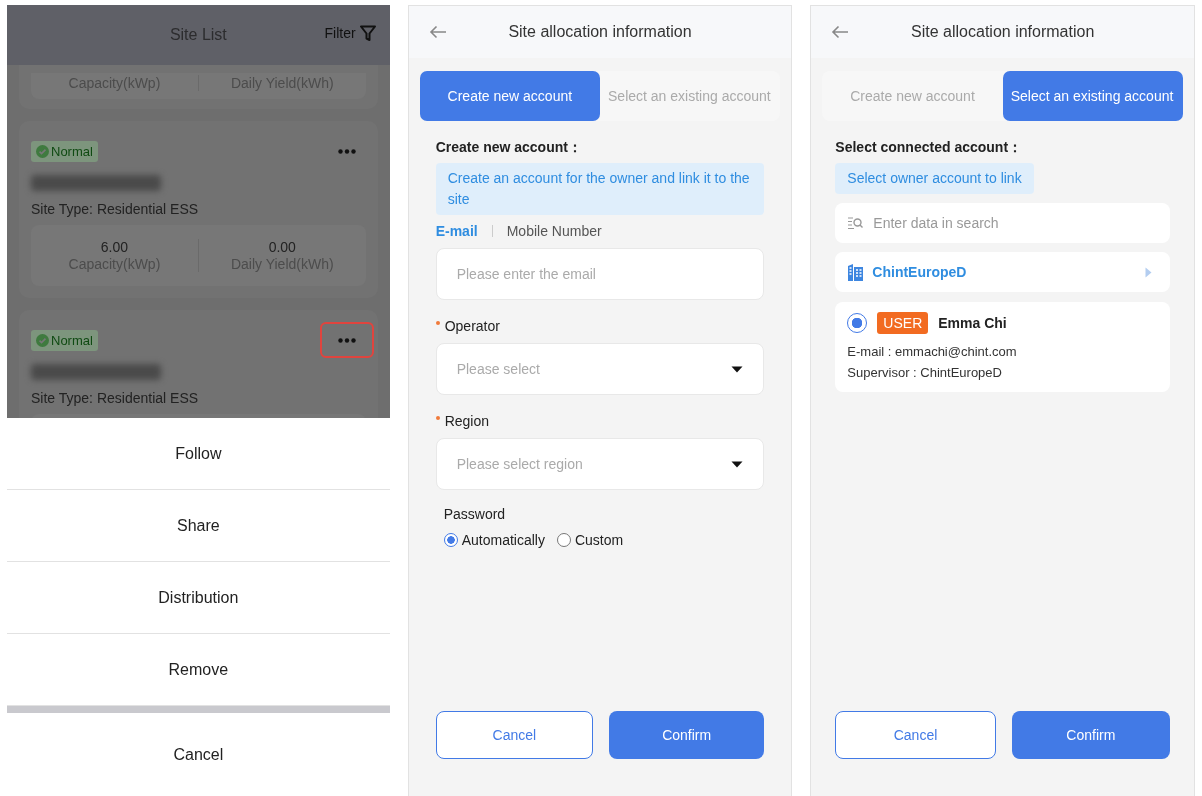 This screenshot has height=796, width=1202. Describe the element at coordinates (857, 323) in the screenshot. I see `radio-icon` at that location.